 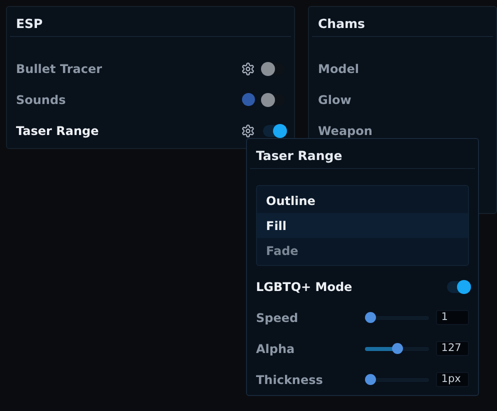 What do you see at coordinates (278, 317) in the screenshot?
I see `slider-label: Speed` at bounding box center [278, 317].